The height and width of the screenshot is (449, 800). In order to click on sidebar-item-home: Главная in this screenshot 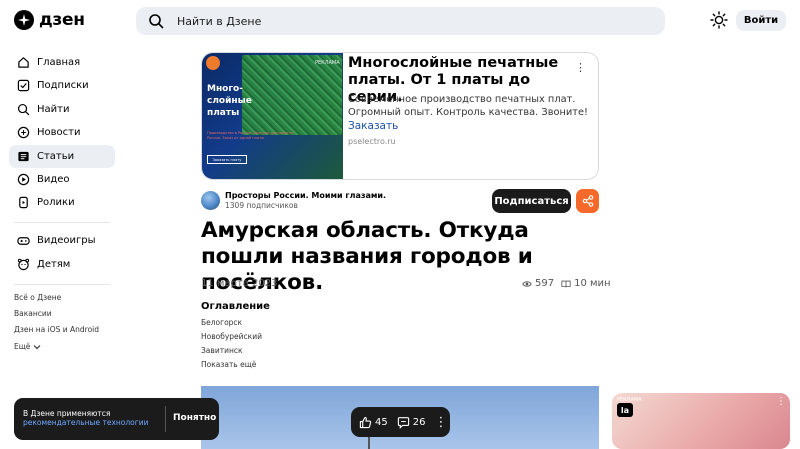, I will do `click(62, 62)`.